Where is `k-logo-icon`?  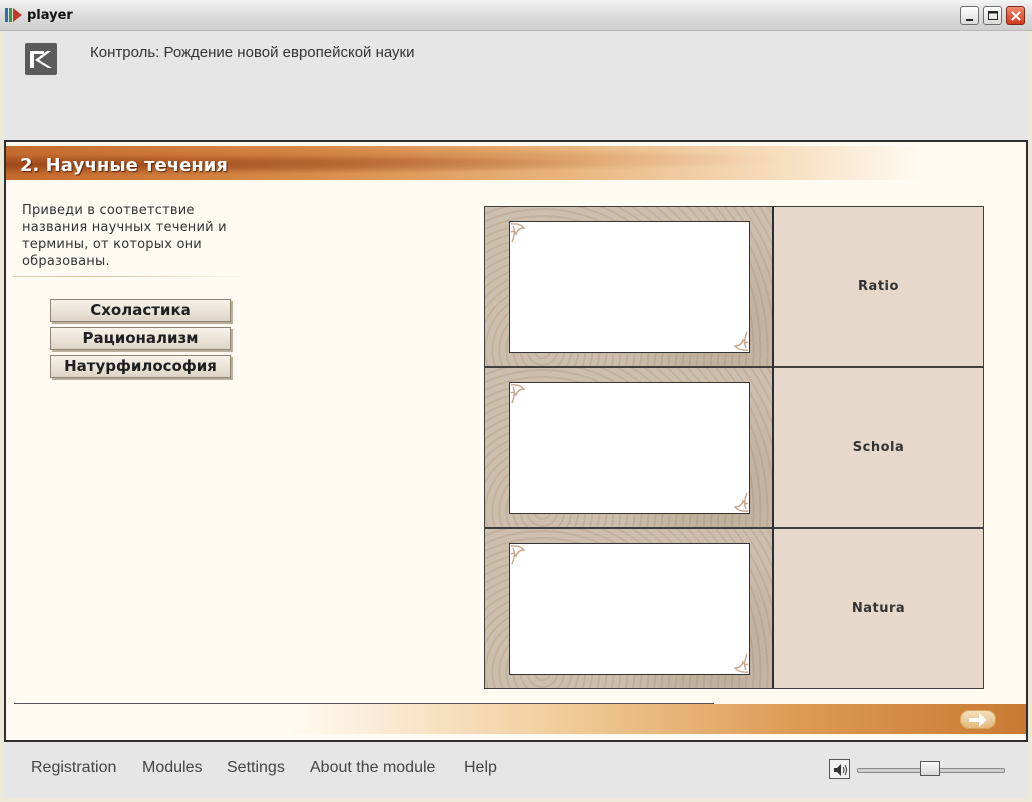 k-logo-icon is located at coordinates (41, 59).